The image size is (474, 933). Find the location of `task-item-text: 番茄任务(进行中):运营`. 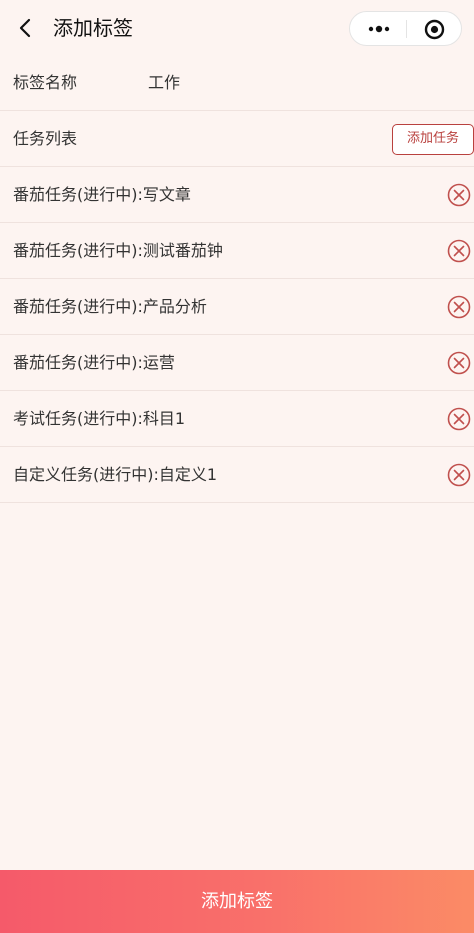

task-item-text: 番茄任务(进行中):运营 is located at coordinates (94, 362).